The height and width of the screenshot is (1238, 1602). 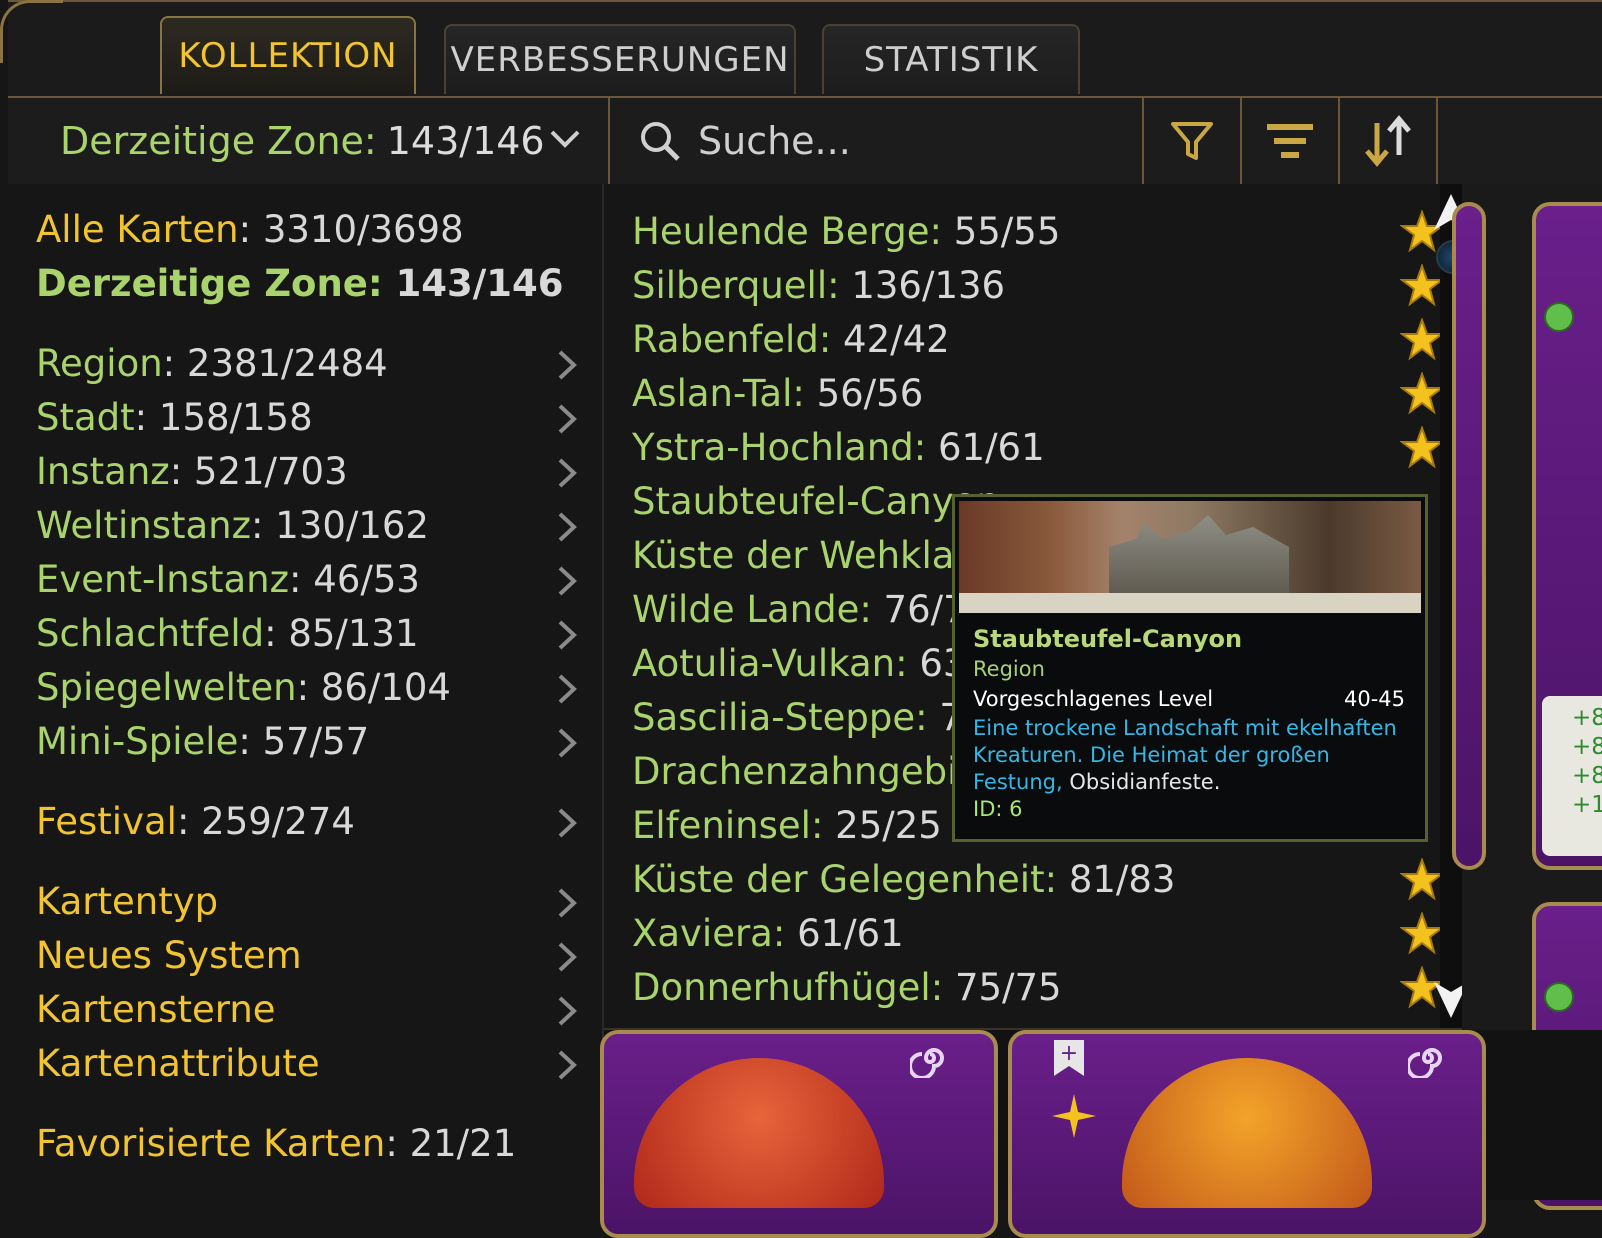 I want to click on zone-row: Wilde Lande: 76/76, so click(x=811, y=609).